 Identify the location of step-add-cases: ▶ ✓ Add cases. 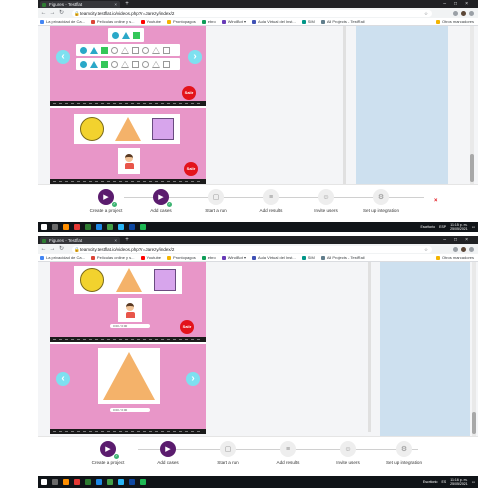
(161, 201).